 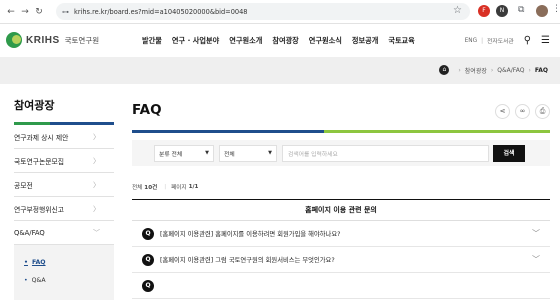 What do you see at coordinates (14, 40) in the screenshot?
I see `logo-mark-icon` at bounding box center [14, 40].